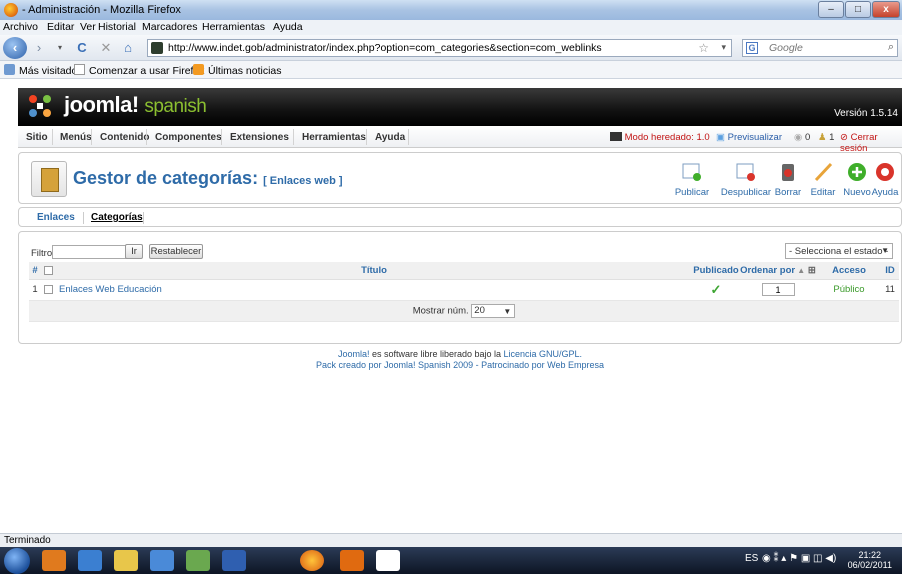  Describe the element at coordinates (88, 27) in the screenshot. I see `menu-ver: Ver` at that location.